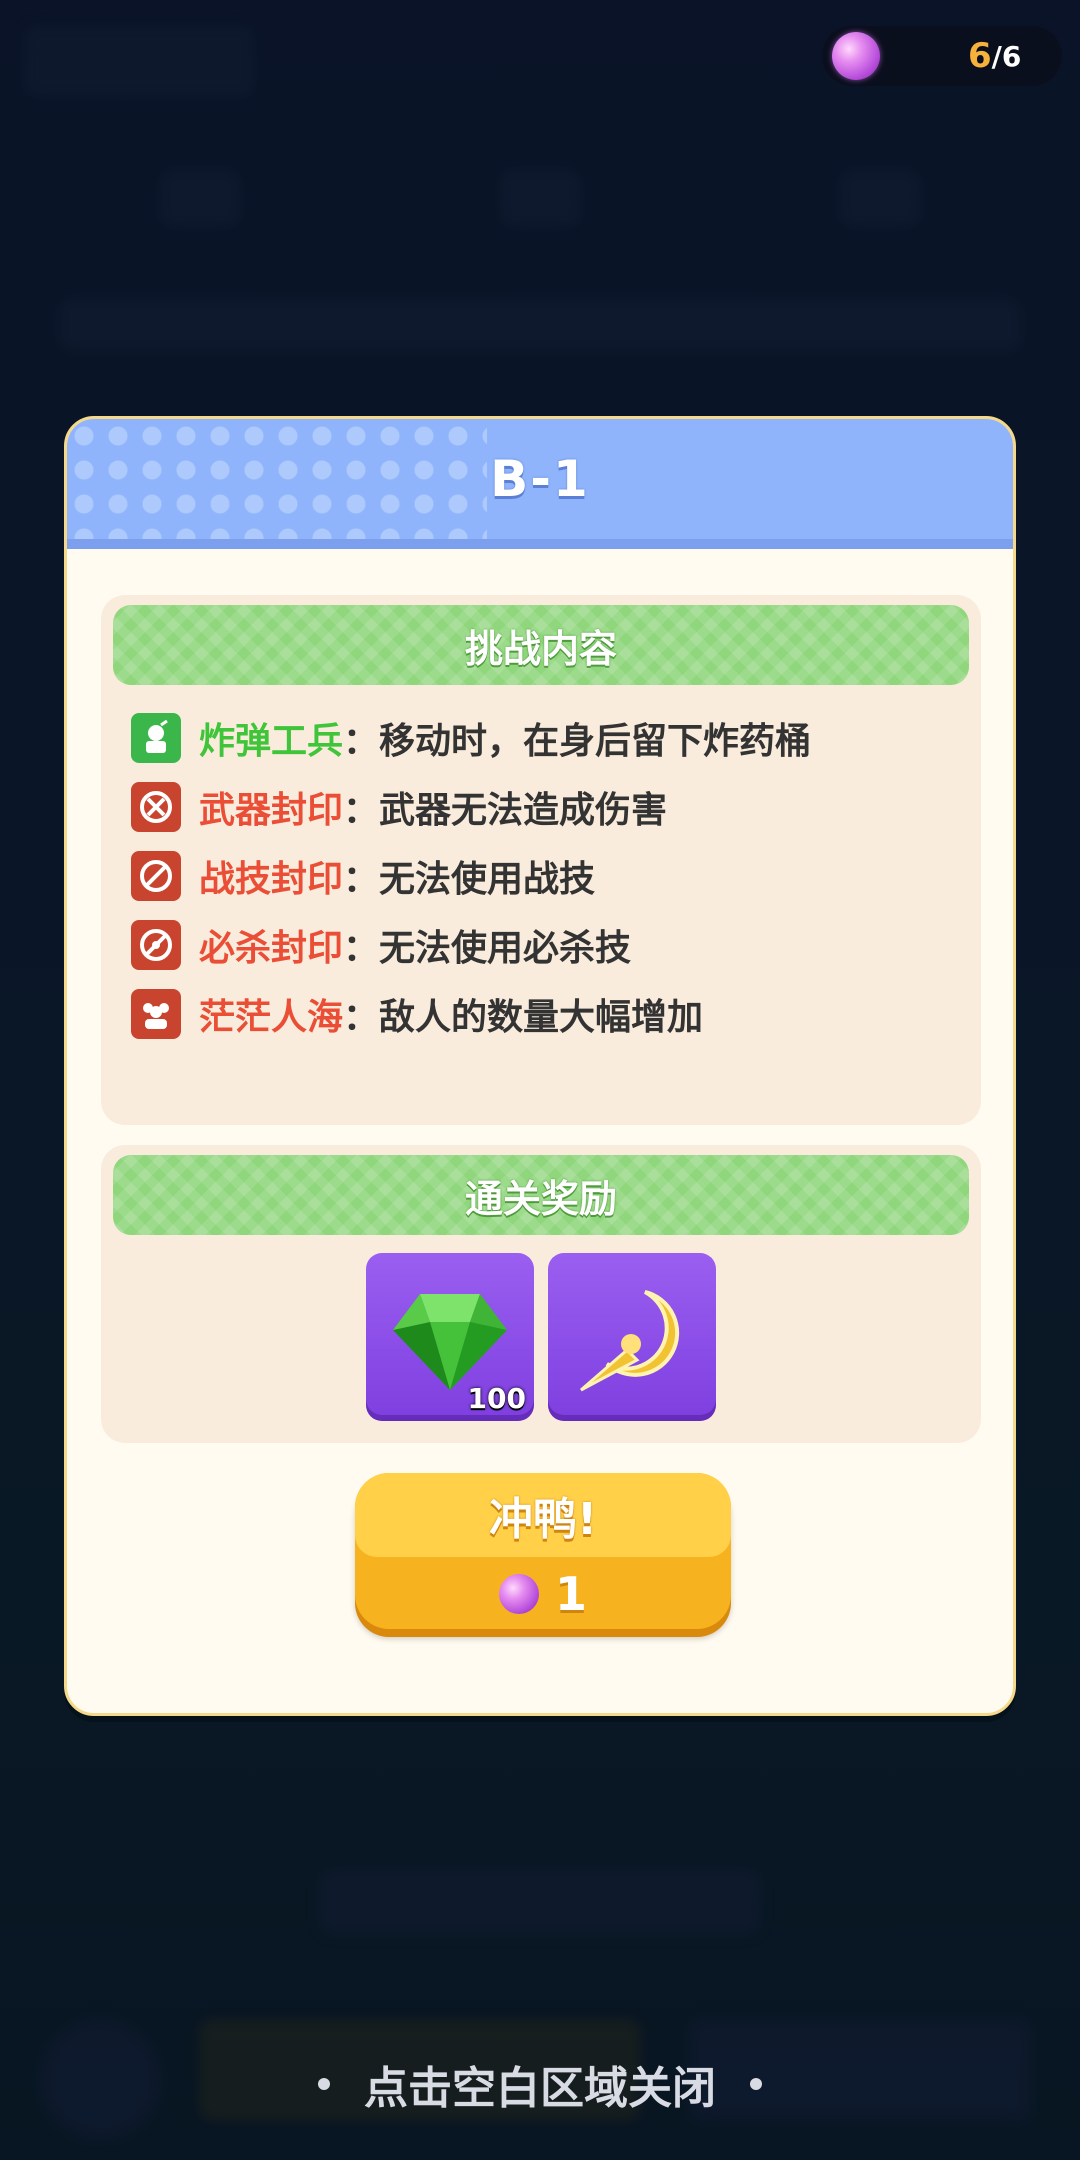 This screenshot has height=2160, width=1080. Describe the element at coordinates (540, 648) in the screenshot. I see `challenge-heading: 挑战内容` at that location.